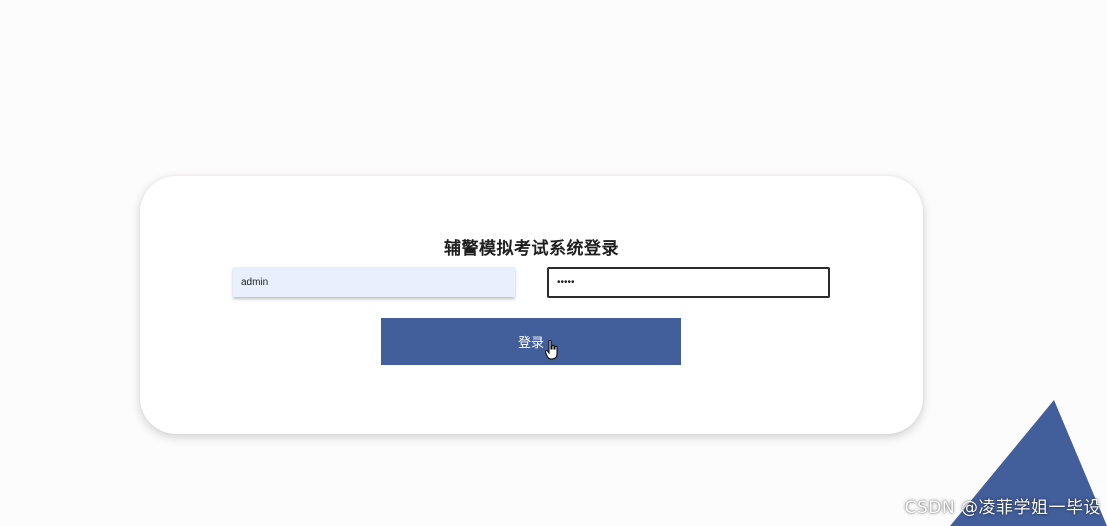 Image resolution: width=1107 pixels, height=526 pixels. Describe the element at coordinates (531, 341) in the screenshot. I see `login-button: 登录` at that location.